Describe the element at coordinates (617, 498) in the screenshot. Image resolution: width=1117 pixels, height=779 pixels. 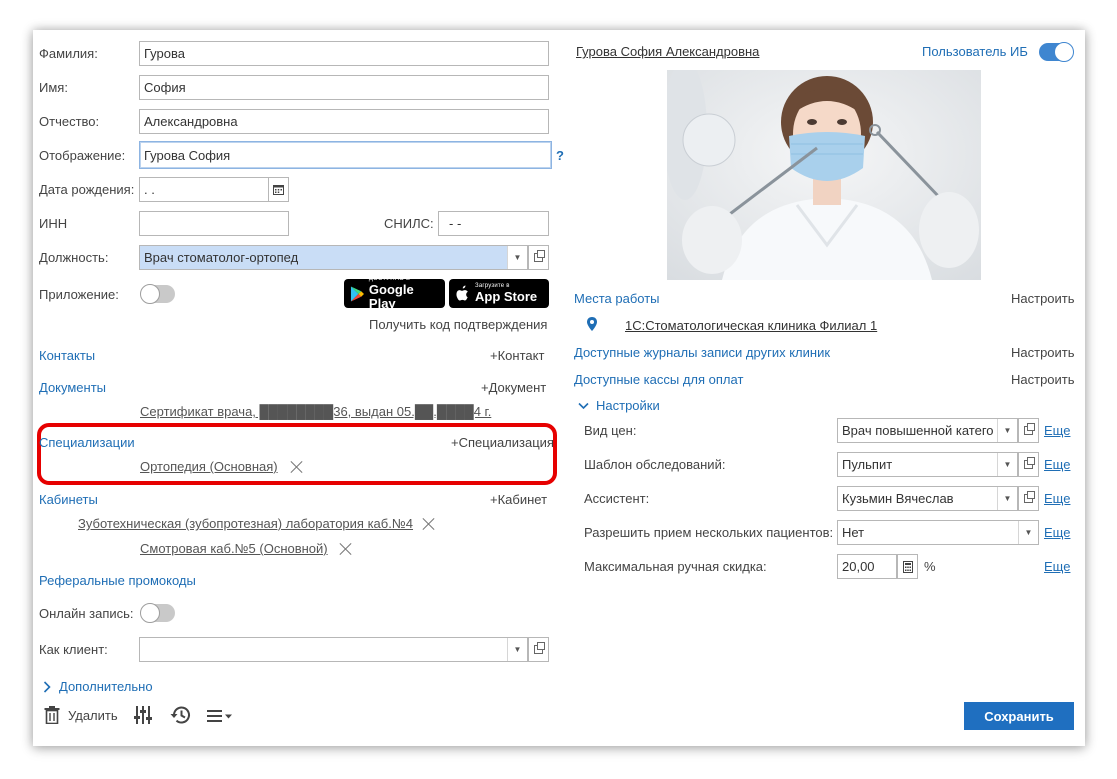
I see `assistant-label: Ассистент:` at that location.